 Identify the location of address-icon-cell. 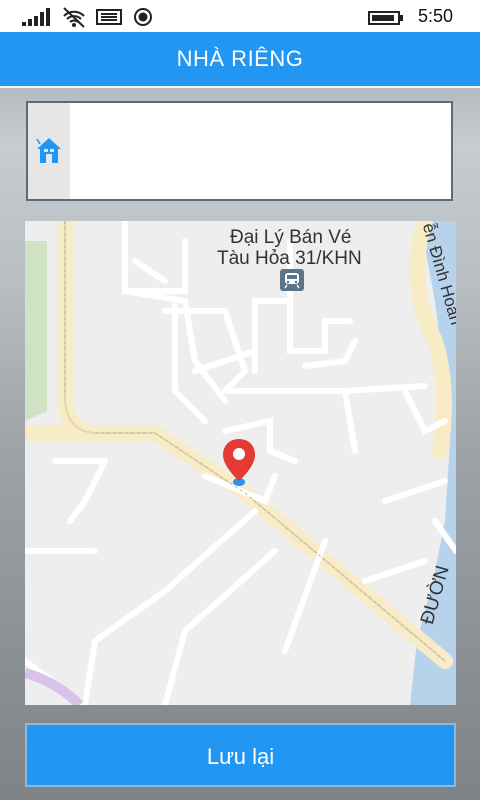
(49, 151).